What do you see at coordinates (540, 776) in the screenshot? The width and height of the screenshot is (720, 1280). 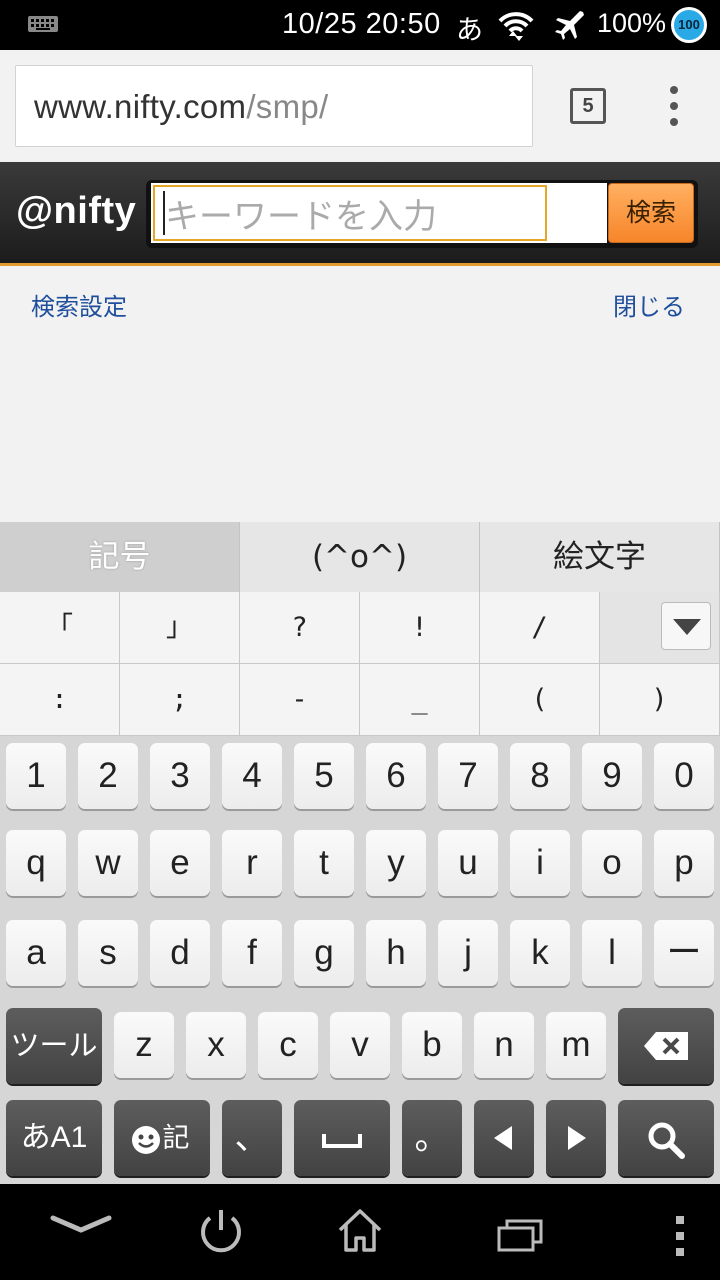 I see `key-8: 8` at bounding box center [540, 776].